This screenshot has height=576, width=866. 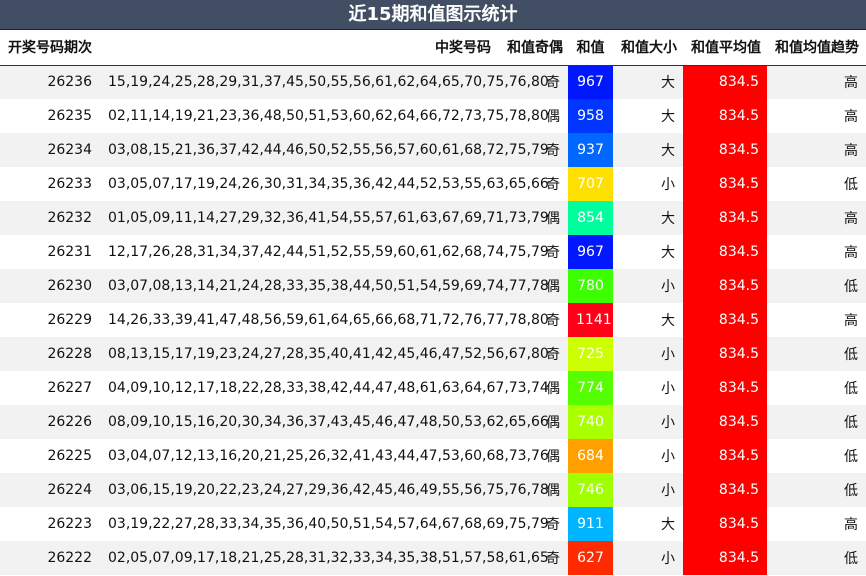 I want to click on cell-sum: 746, so click(x=590, y=490).